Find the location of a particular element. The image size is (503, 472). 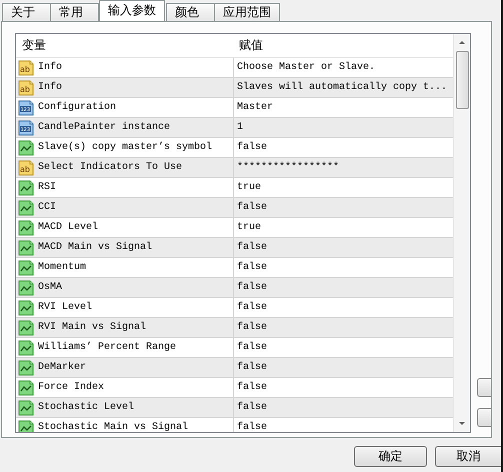

parameter-name: CandlePainter instance is located at coordinates (104, 127).